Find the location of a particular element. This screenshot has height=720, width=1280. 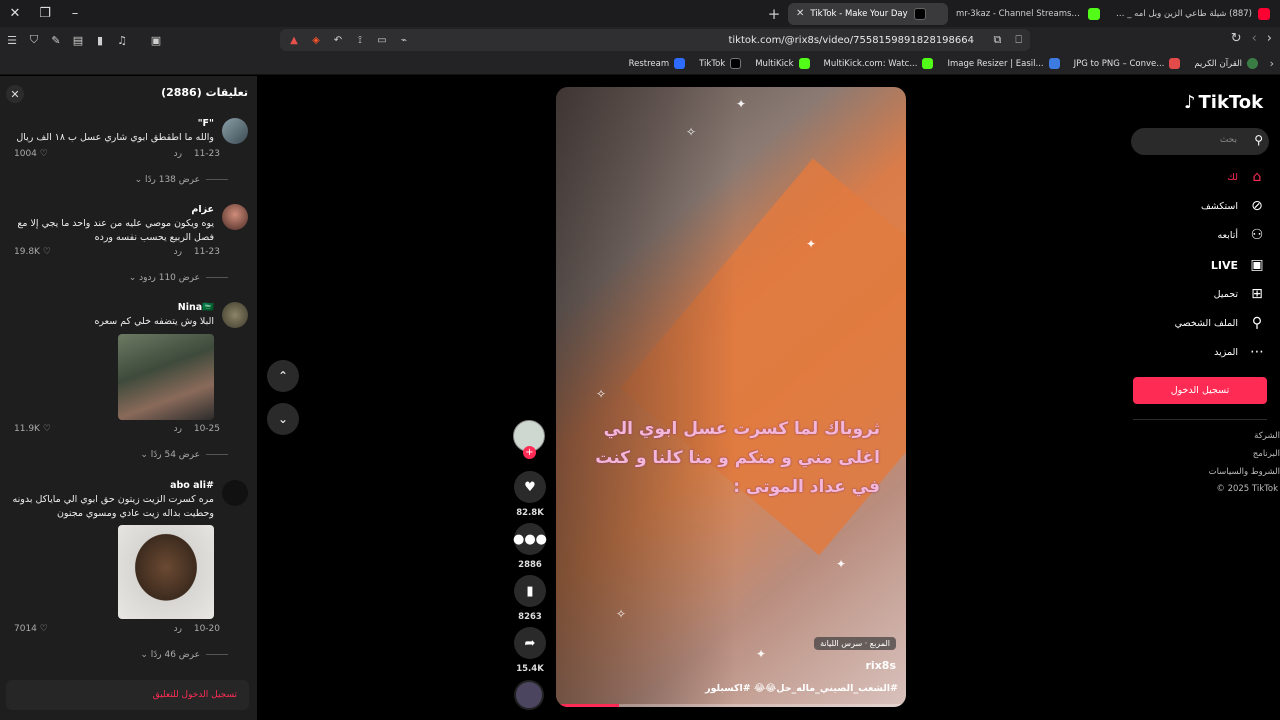

extensions-icon: ✎ is located at coordinates (56, 40).